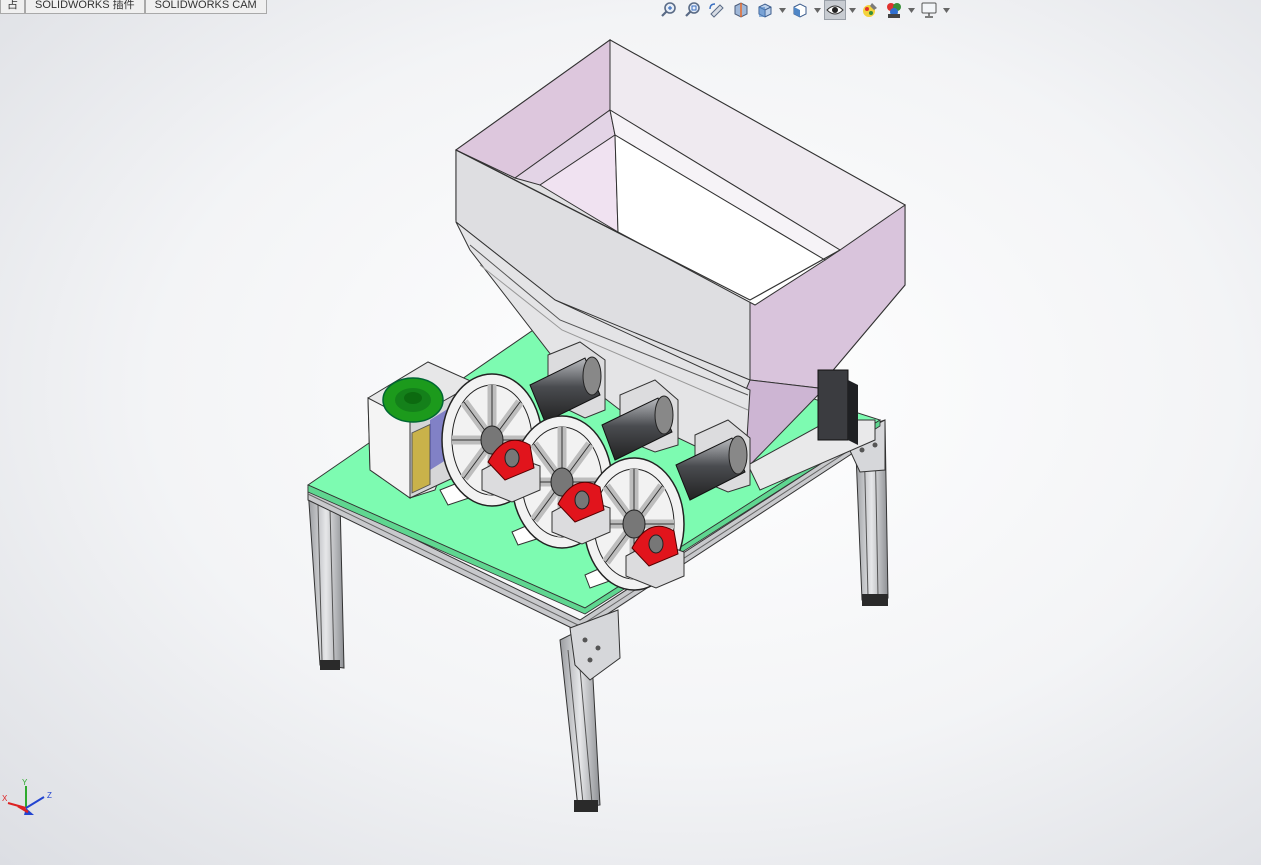  Describe the element at coordinates (27, 796) in the screenshot. I see `coordinate-triad: Y X Z` at that location.